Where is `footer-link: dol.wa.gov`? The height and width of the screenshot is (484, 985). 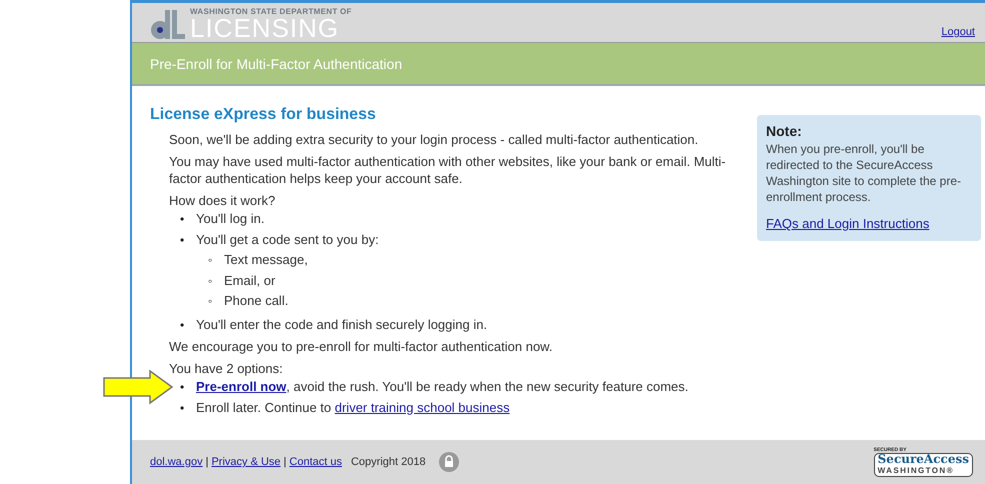
footer-link: dol.wa.gov is located at coordinates (176, 462).